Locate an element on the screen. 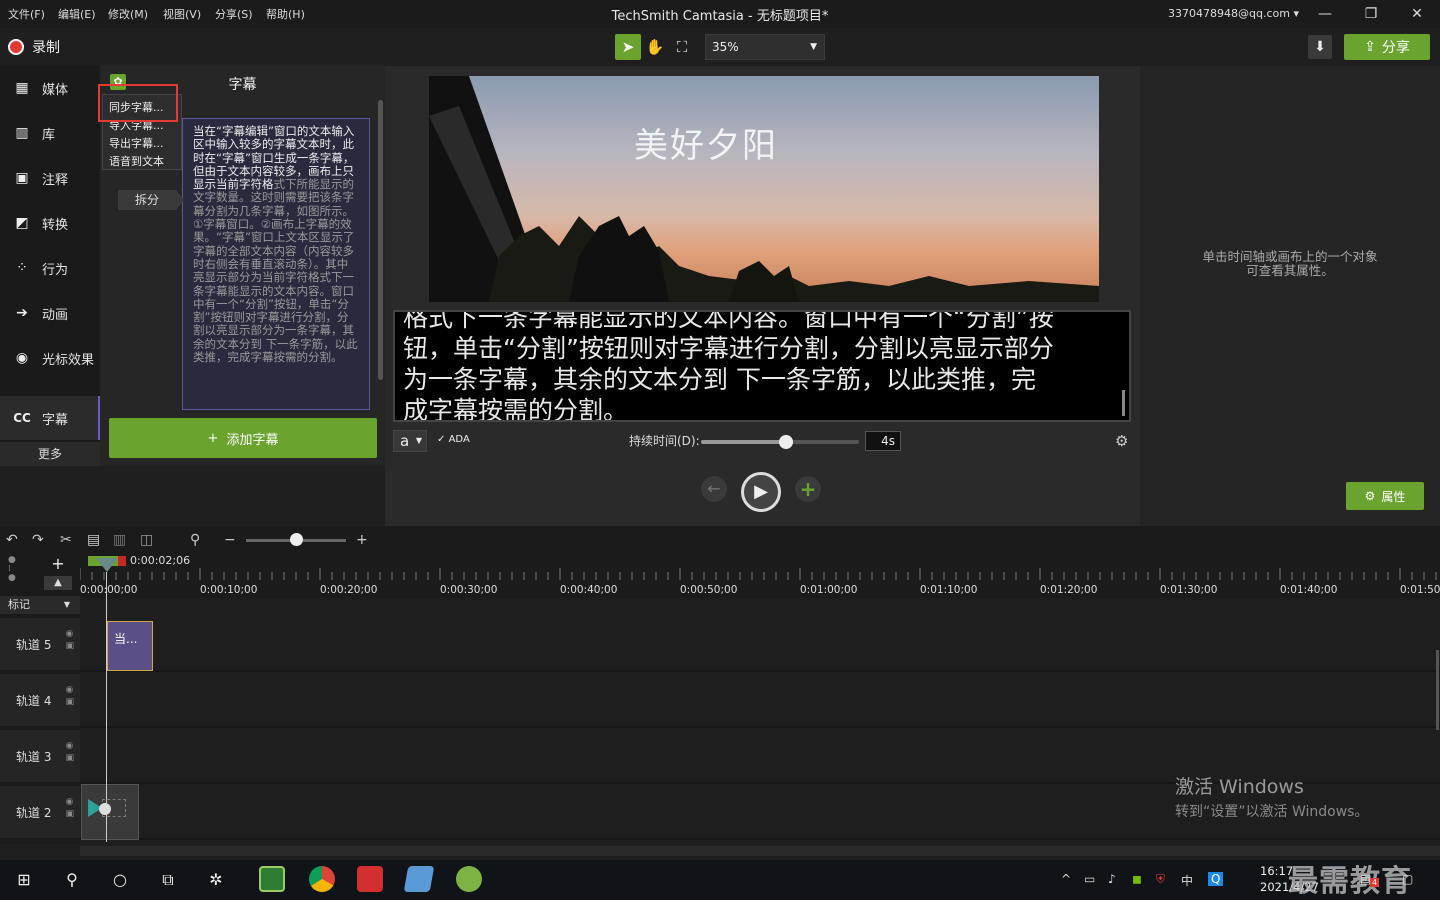 This screenshot has height=900, width=1440. ime-indicator: 中 is located at coordinates (1187, 880).